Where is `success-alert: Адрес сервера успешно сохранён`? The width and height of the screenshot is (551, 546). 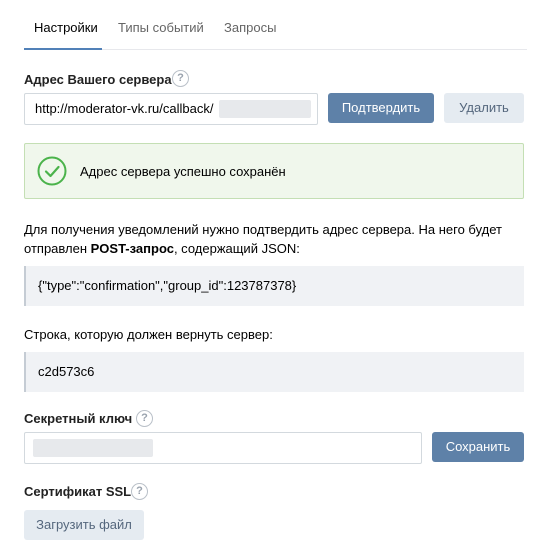
success-alert: Адрес сервера успешно сохранён is located at coordinates (274, 171).